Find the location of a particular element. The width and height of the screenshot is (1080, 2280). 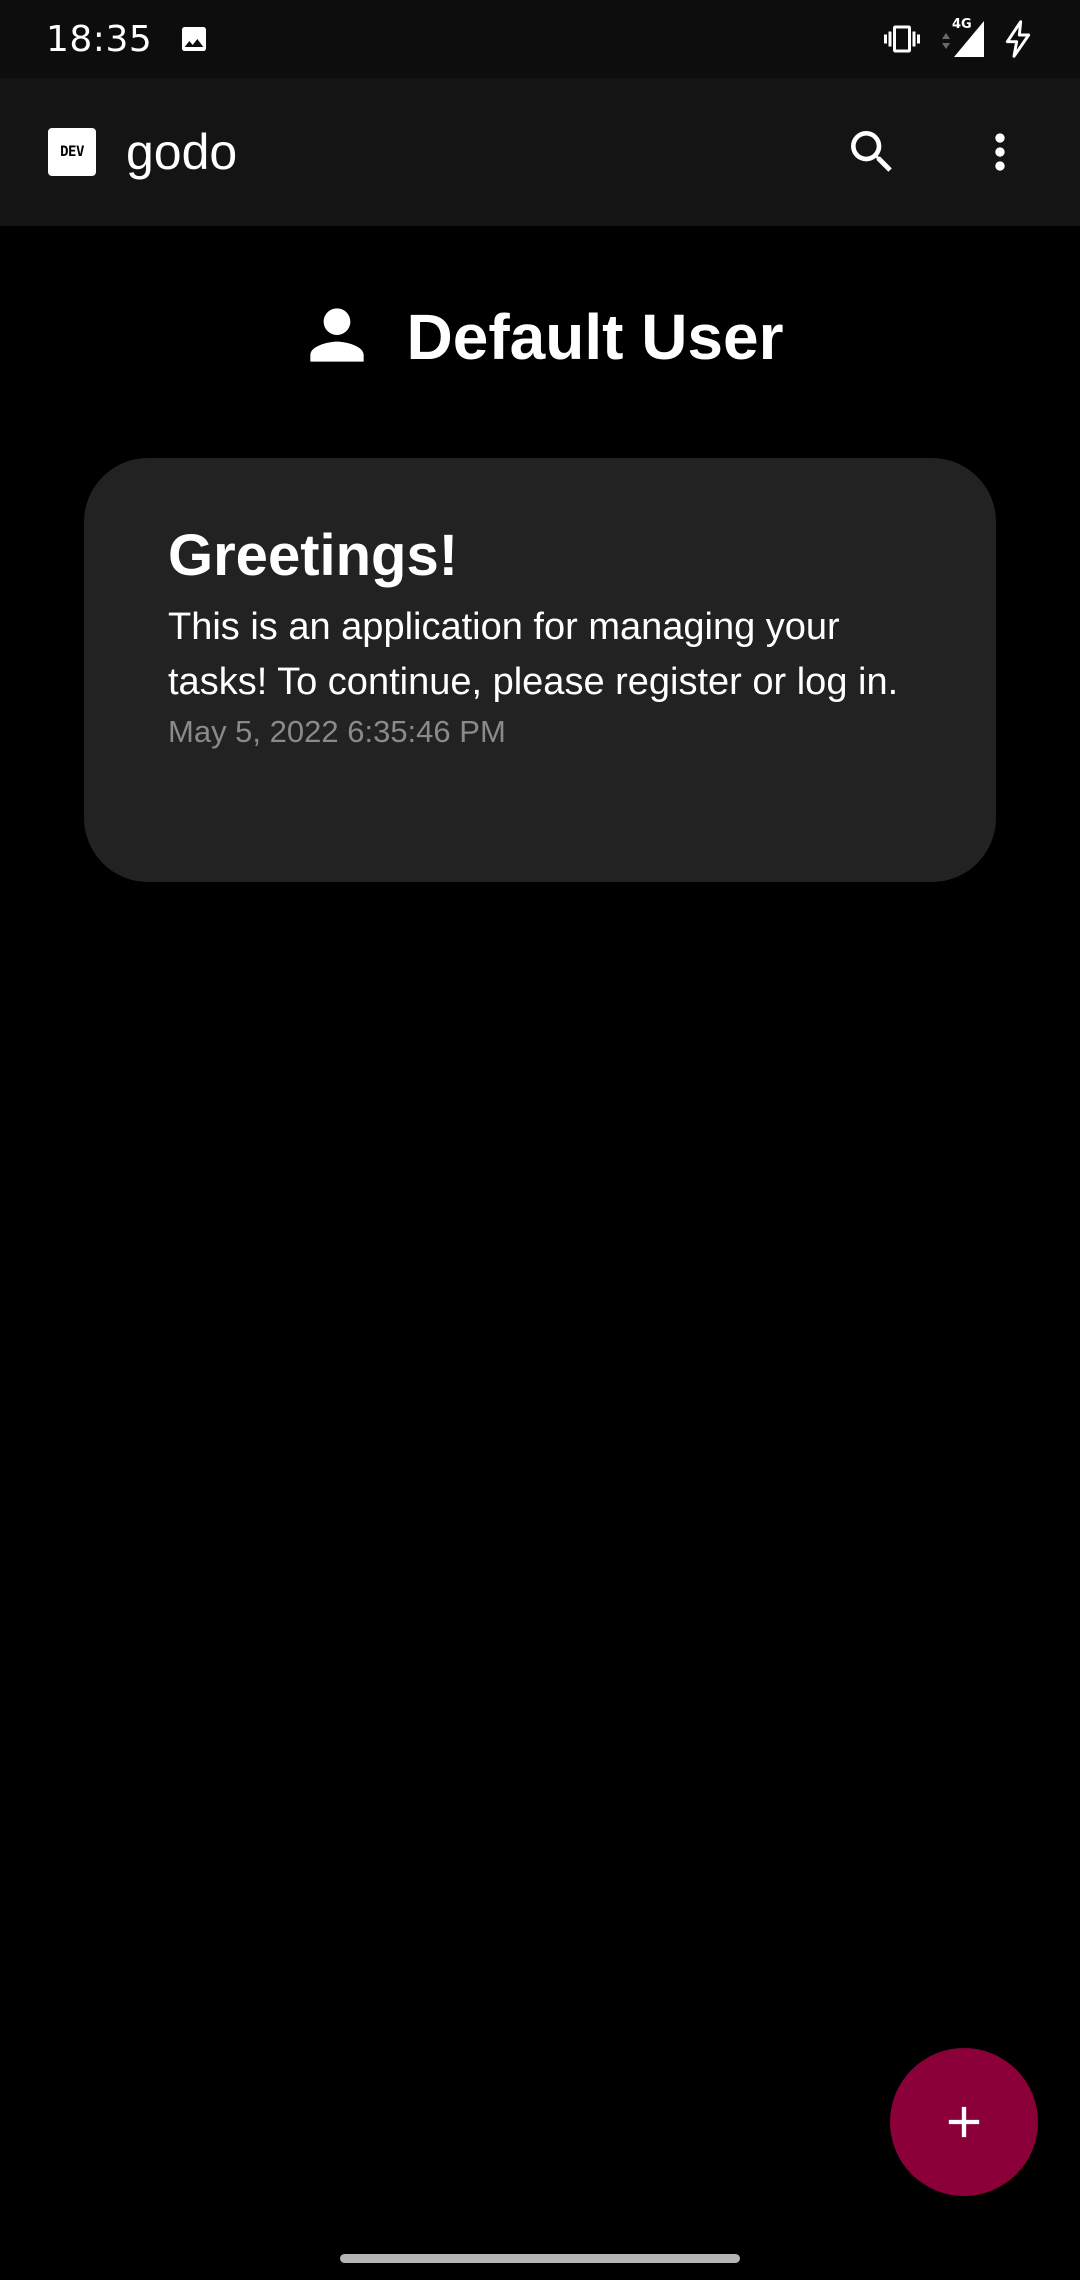

signal-icon: 4G is located at coordinates (962, 38).